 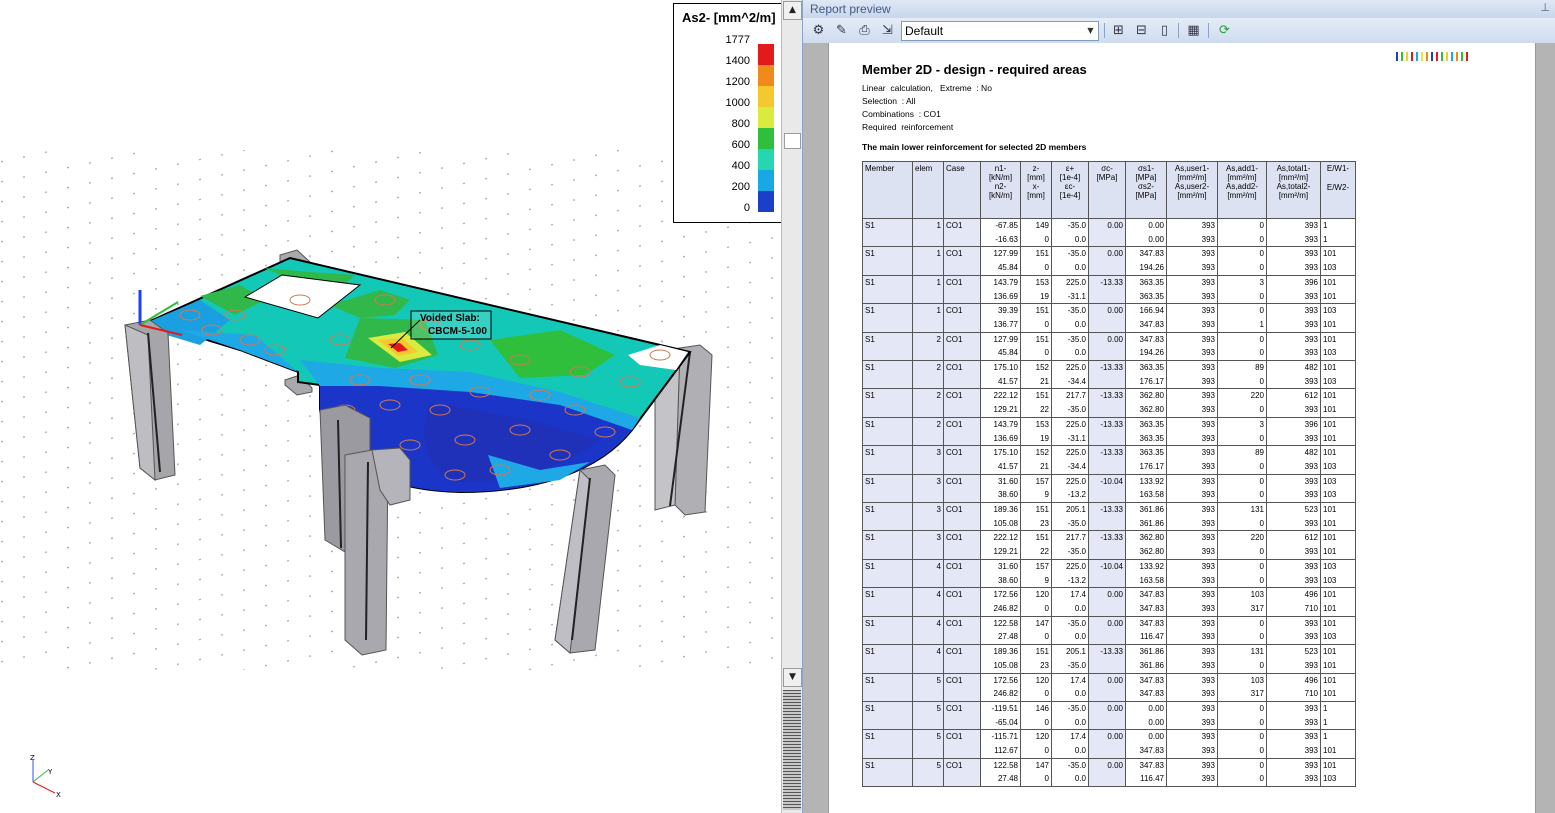 I want to click on chevron-down-icon: ▼, so click(x=1090, y=31).